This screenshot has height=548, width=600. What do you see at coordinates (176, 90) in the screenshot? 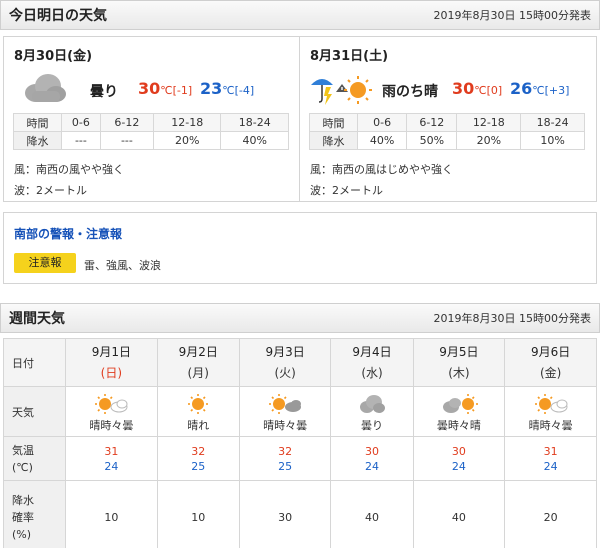
I see `temp-high-diff: ℃[-1]` at bounding box center [176, 90].